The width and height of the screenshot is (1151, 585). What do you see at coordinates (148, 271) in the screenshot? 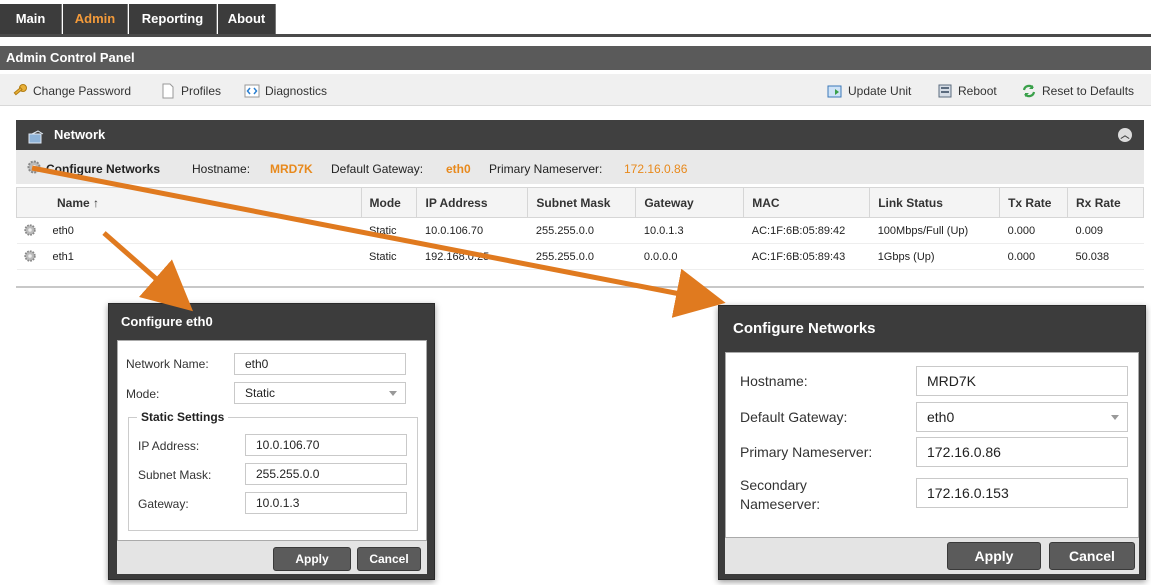
I see `arrow-to-configure-eth0` at bounding box center [148, 271].